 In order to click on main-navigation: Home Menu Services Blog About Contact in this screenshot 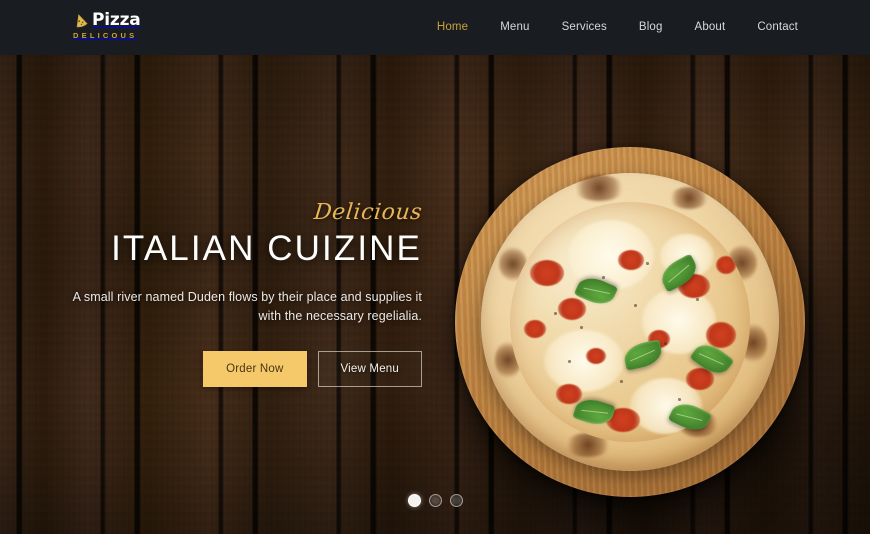, I will do `click(617, 27)`.